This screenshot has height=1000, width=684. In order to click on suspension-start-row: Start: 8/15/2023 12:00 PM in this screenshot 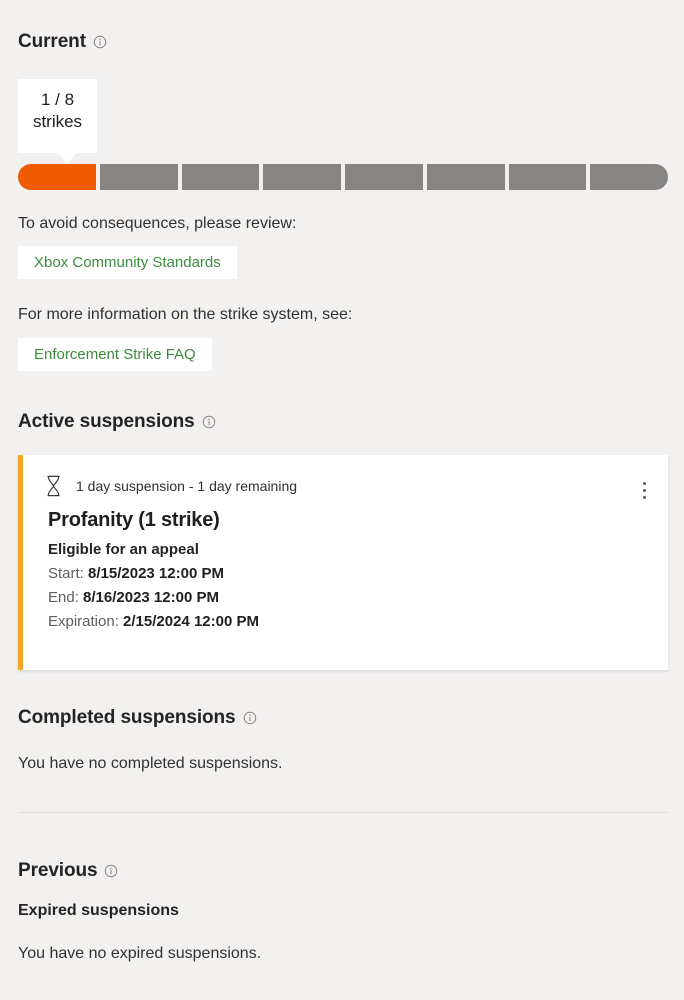, I will do `click(345, 570)`.